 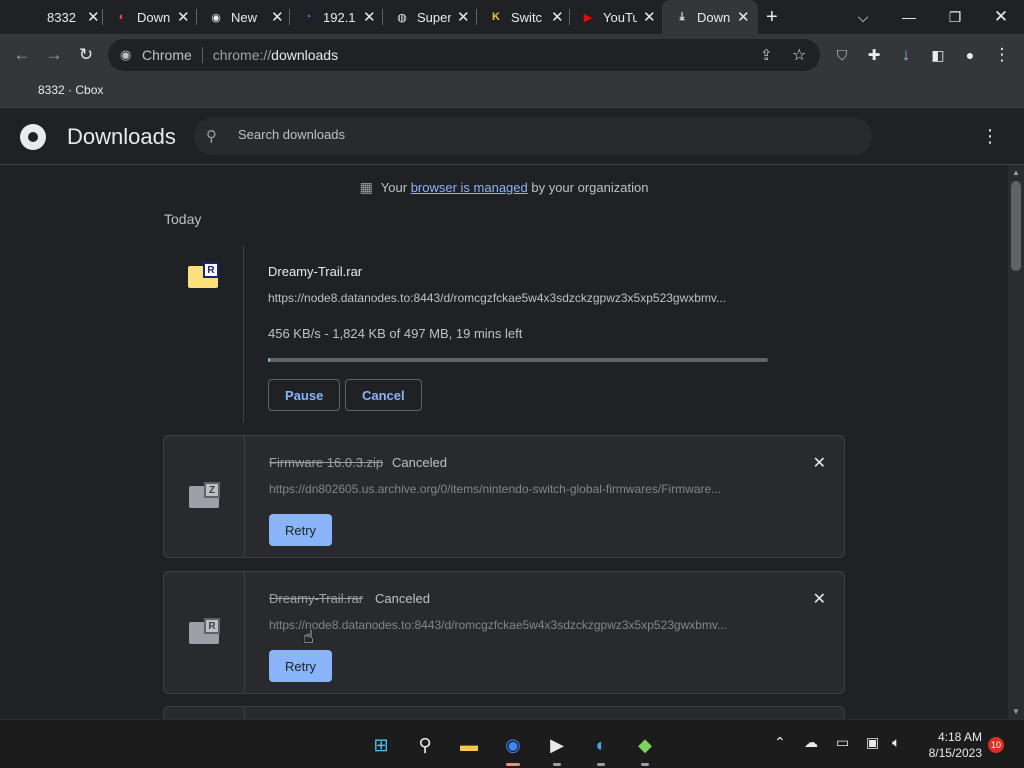 What do you see at coordinates (1016, 226) in the screenshot?
I see `scrollbar-thumb` at bounding box center [1016, 226].